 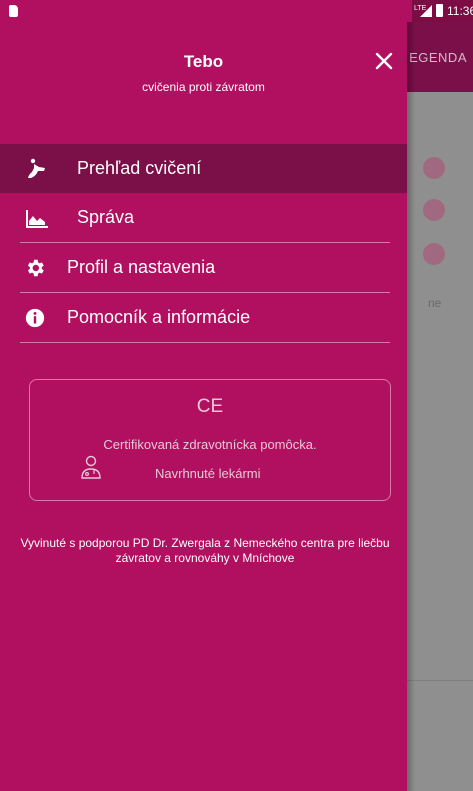 I want to click on menu-item-profile-settings: Profil a nastavenia, so click(x=203, y=267).